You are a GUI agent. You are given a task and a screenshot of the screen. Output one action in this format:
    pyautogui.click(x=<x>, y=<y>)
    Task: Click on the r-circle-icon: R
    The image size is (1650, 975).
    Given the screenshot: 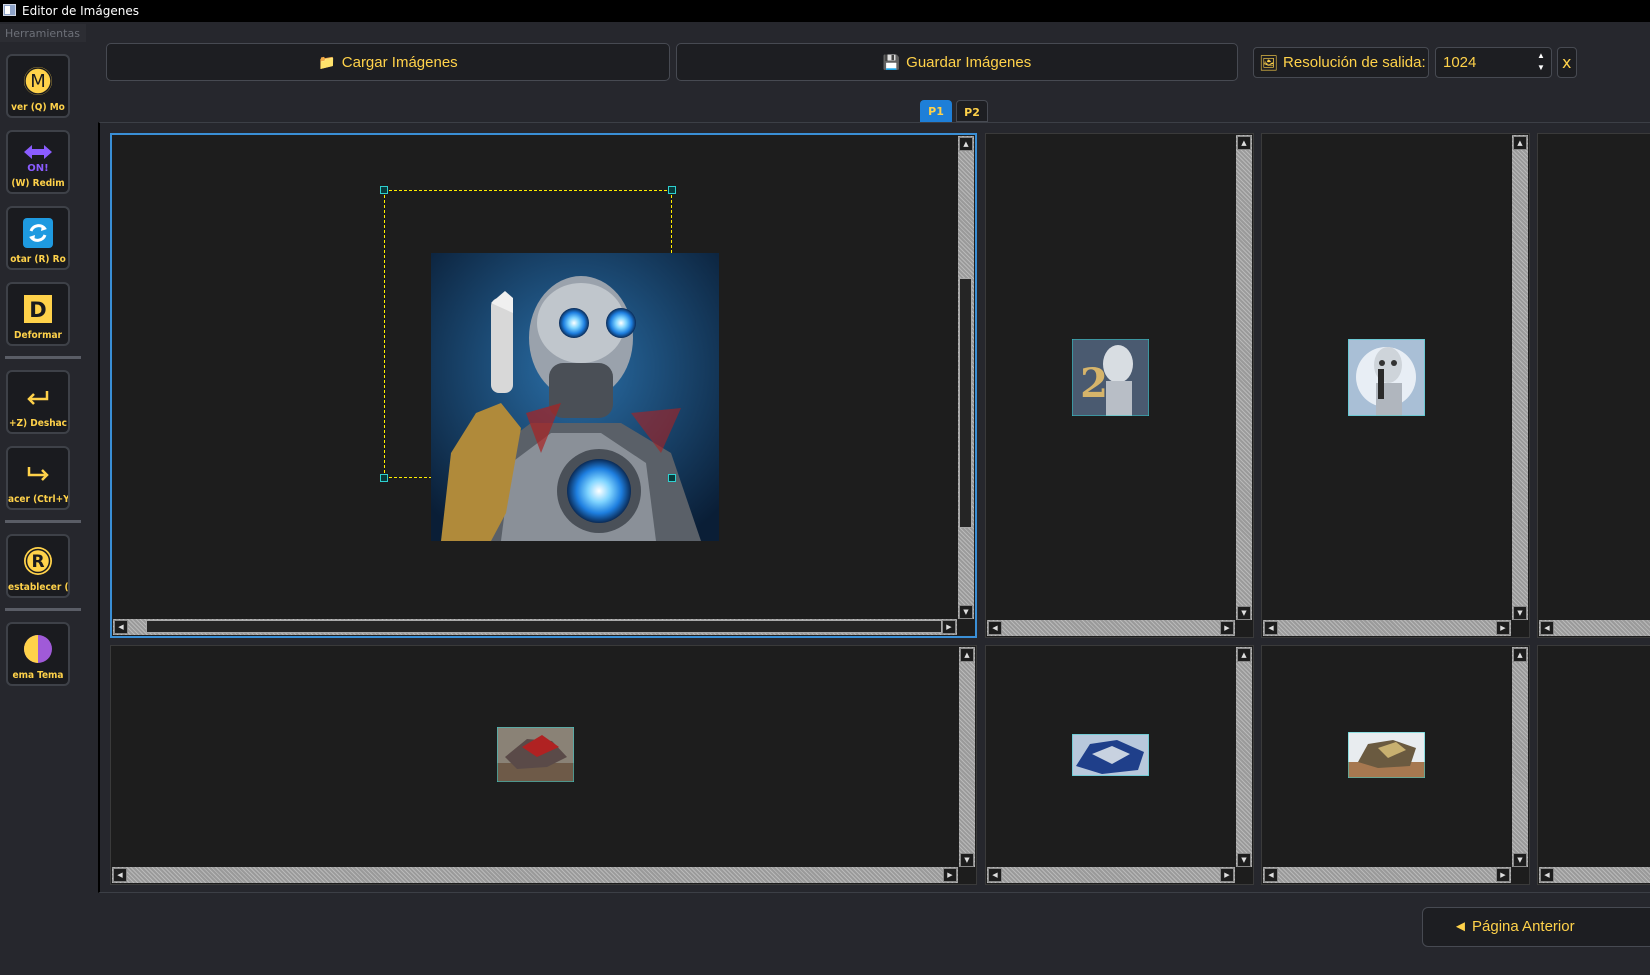 What is the action you would take?
    pyautogui.click(x=38, y=561)
    